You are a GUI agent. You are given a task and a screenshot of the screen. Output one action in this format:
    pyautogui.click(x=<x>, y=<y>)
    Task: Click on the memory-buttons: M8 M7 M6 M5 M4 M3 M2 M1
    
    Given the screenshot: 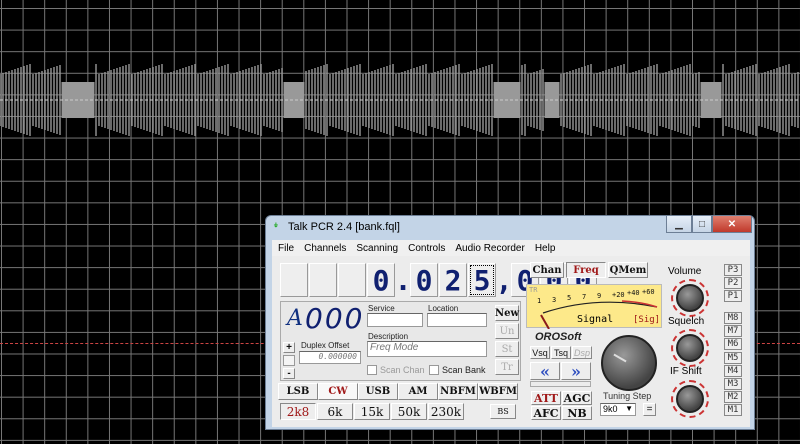 What is the action you would take?
    pyautogui.click(x=734, y=365)
    